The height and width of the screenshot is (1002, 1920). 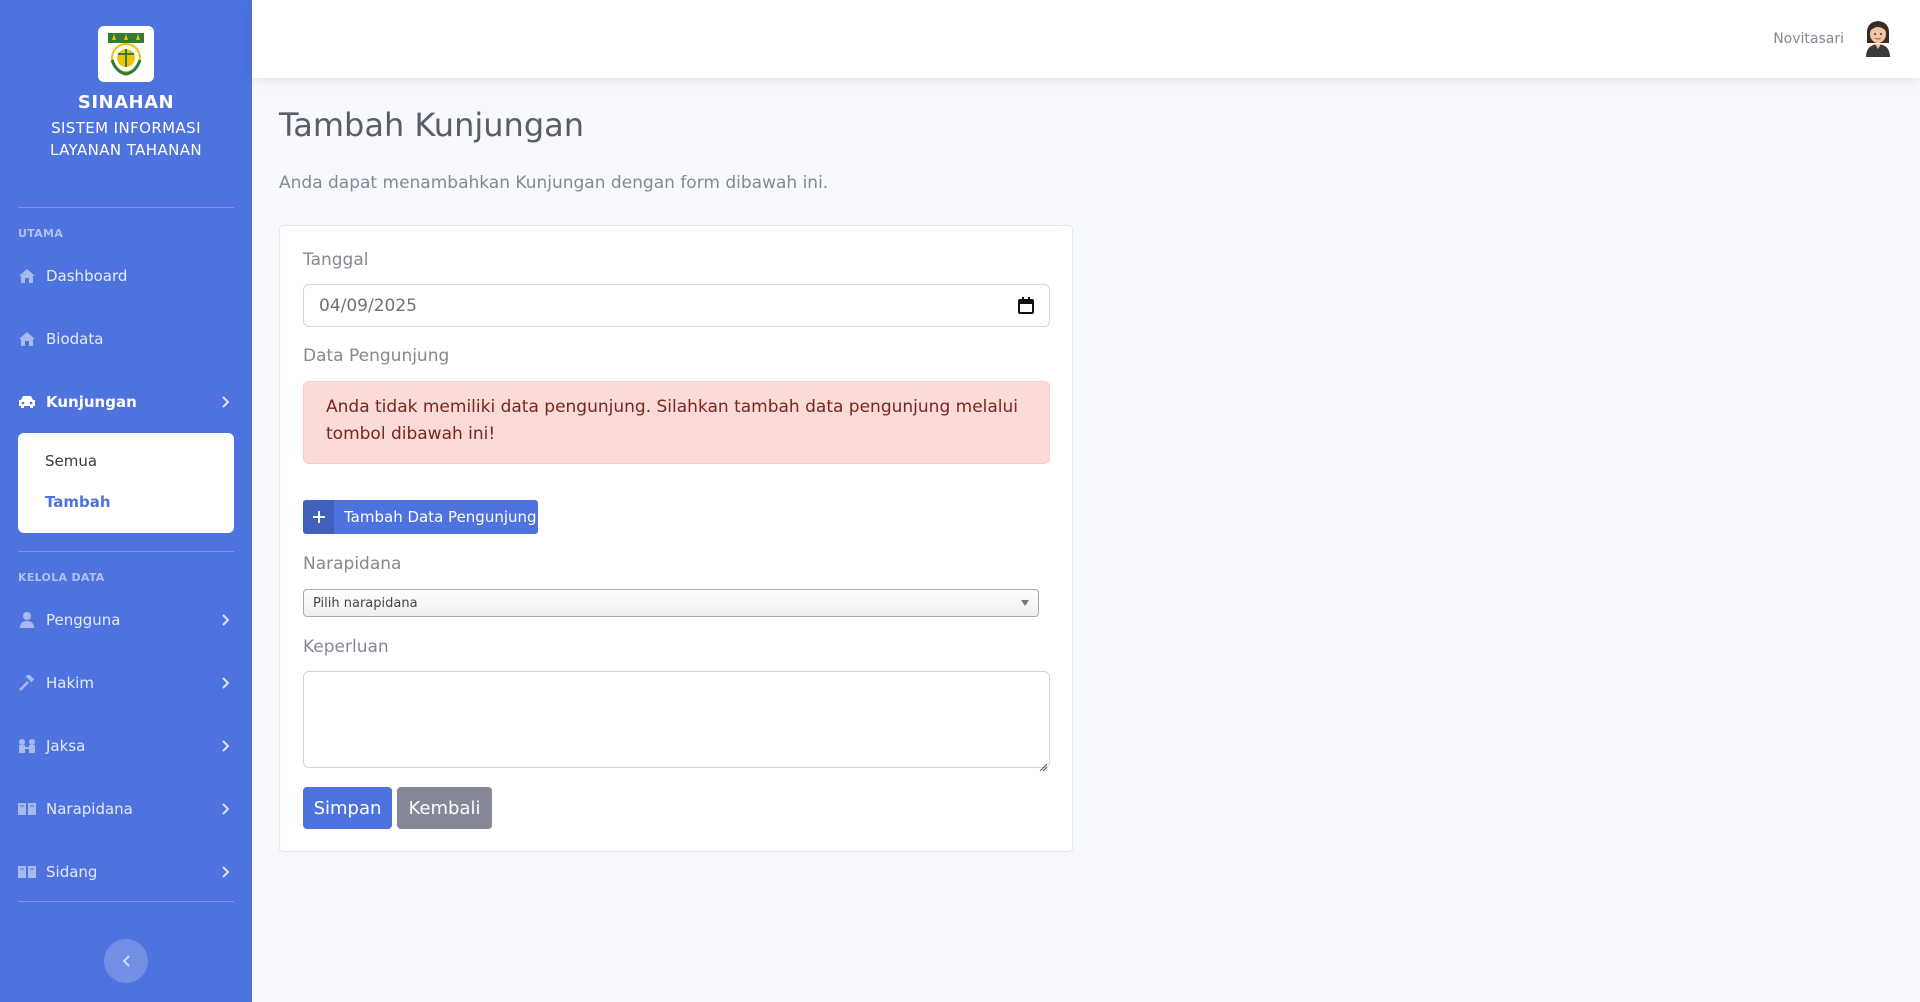 What do you see at coordinates (1086, 39) in the screenshot?
I see `topbar: Novitasari` at bounding box center [1086, 39].